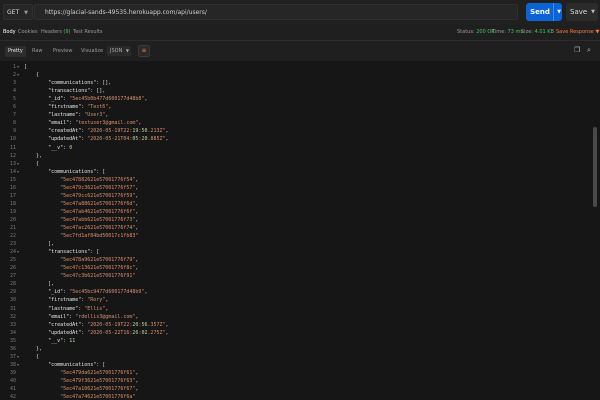 Image resolution: width=600 pixels, height=400 pixels. Describe the element at coordinates (12, 364) in the screenshot. I see `line-number: 38` at that location.